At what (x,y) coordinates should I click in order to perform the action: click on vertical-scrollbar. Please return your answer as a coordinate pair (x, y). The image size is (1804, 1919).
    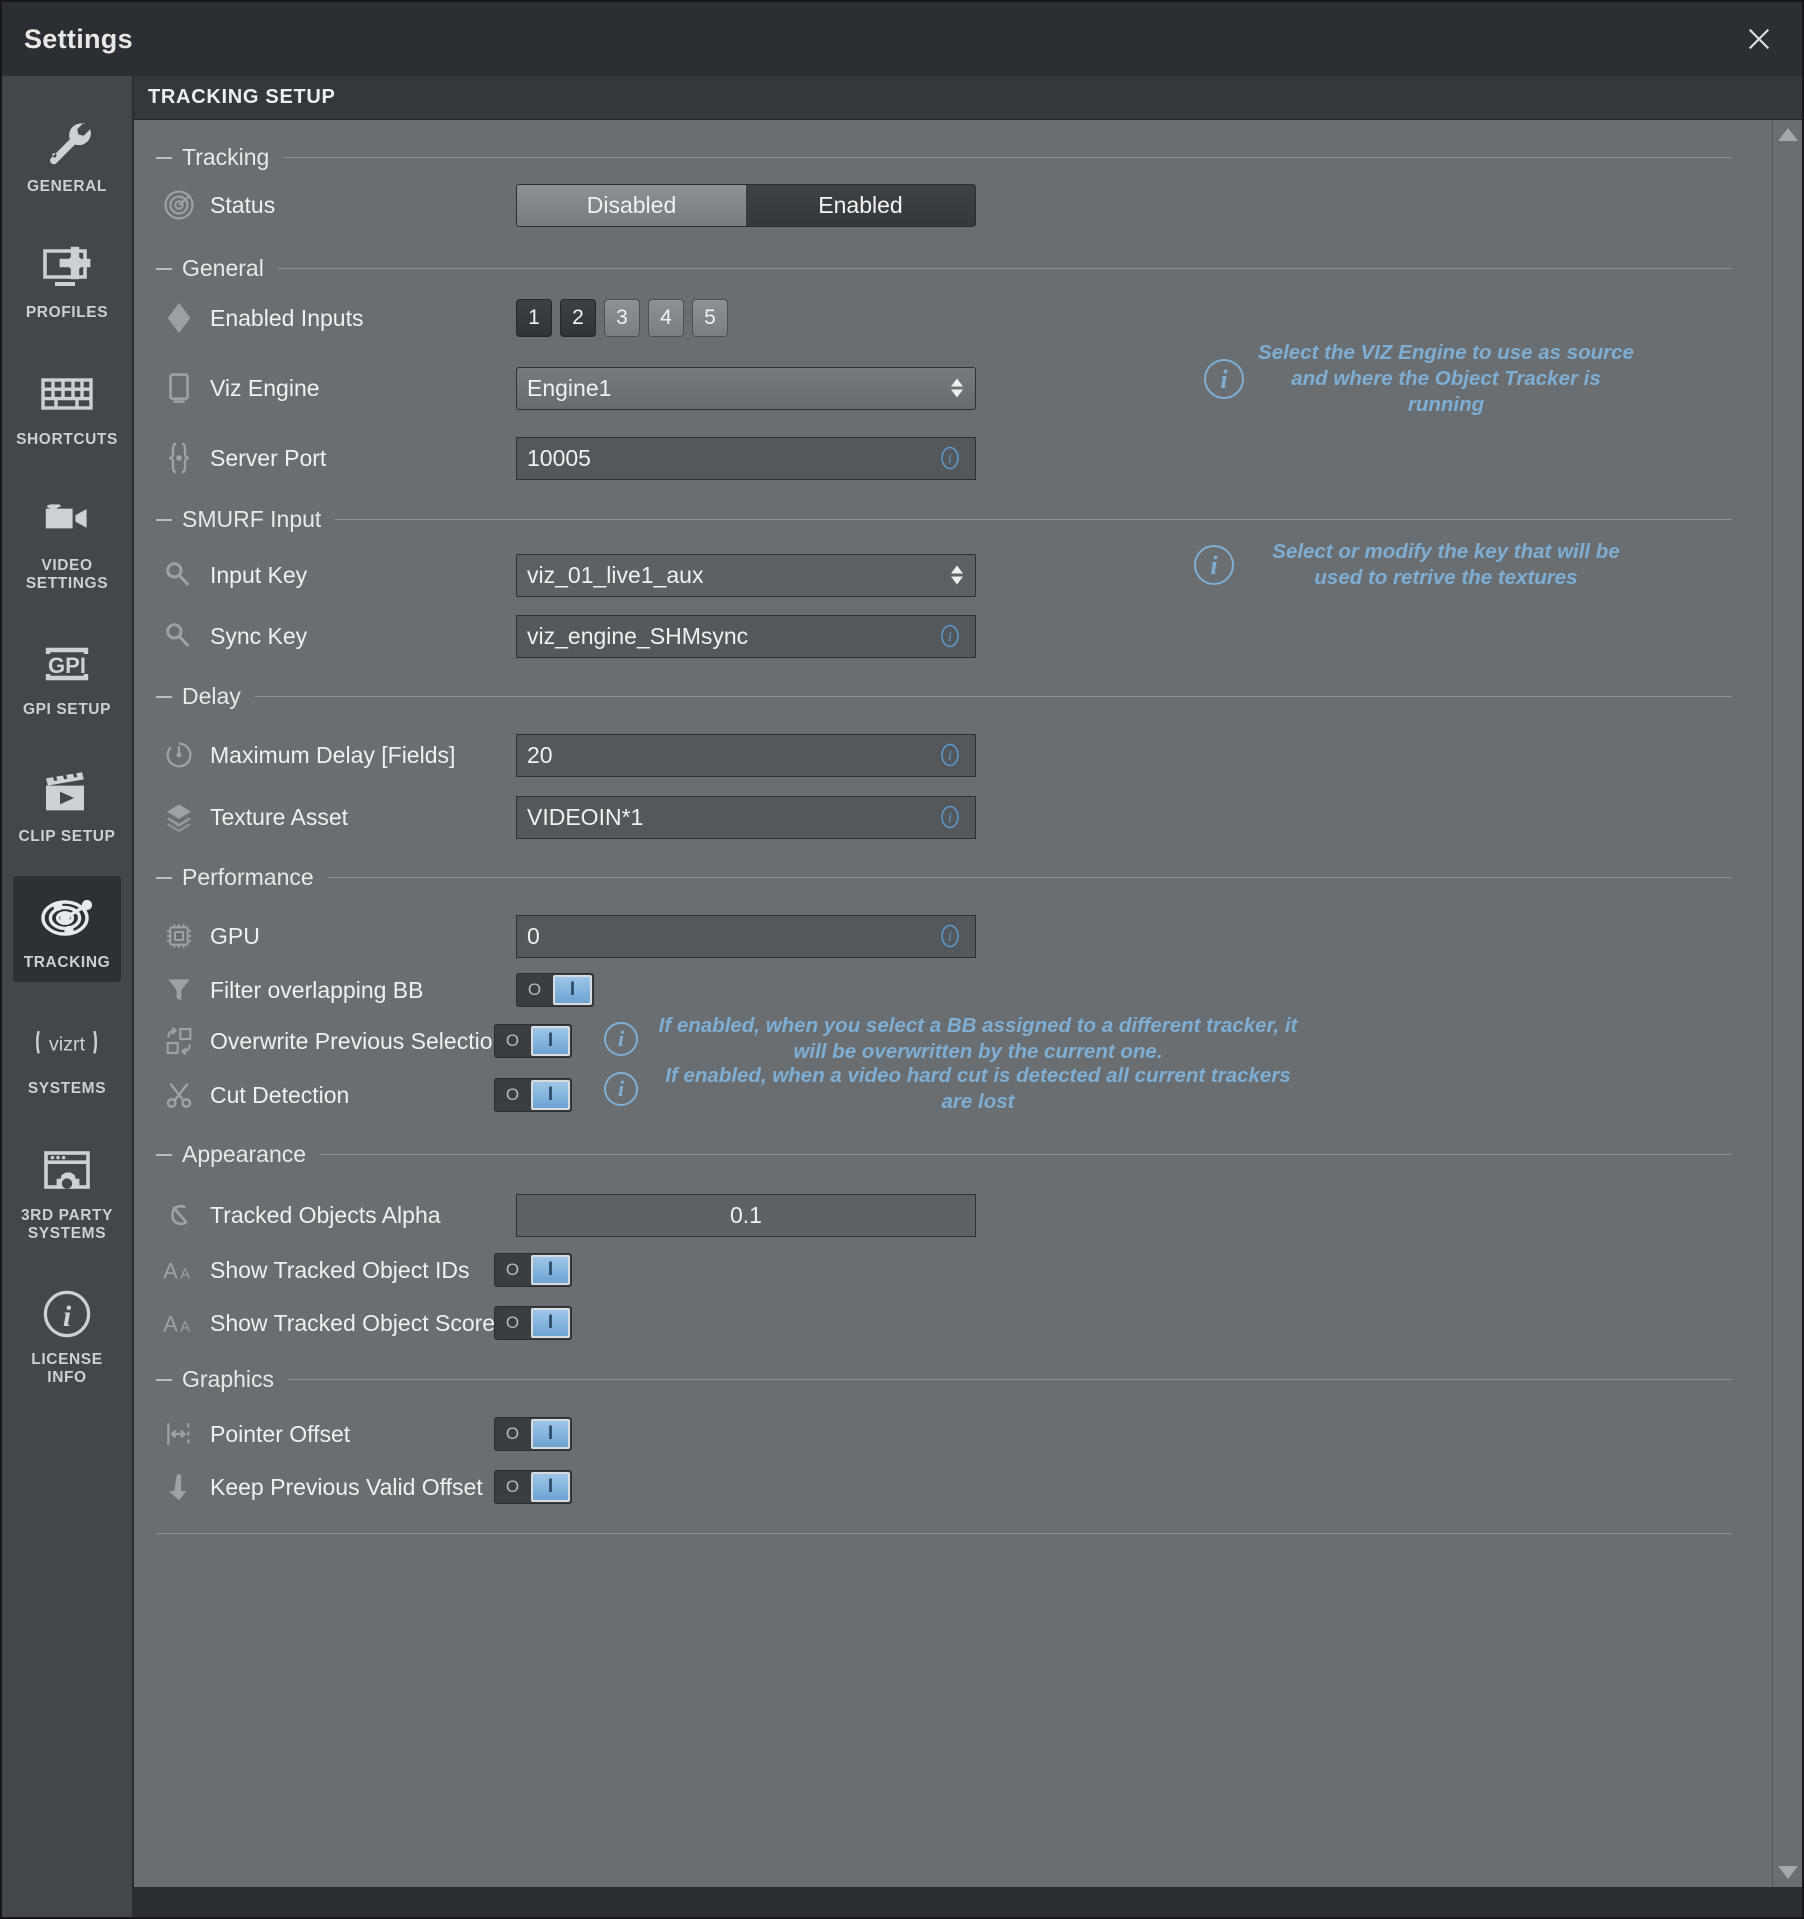
    Looking at the image, I should click on (1787, 1003).